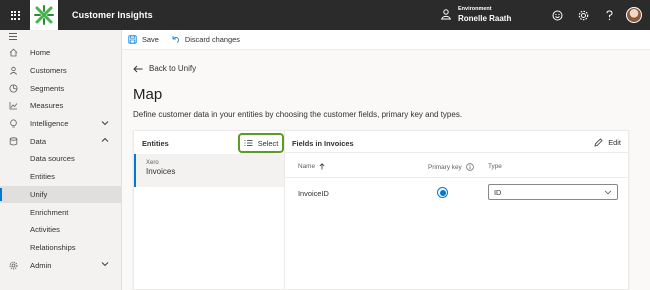  I want to click on column-header-name: Name, so click(311, 166).